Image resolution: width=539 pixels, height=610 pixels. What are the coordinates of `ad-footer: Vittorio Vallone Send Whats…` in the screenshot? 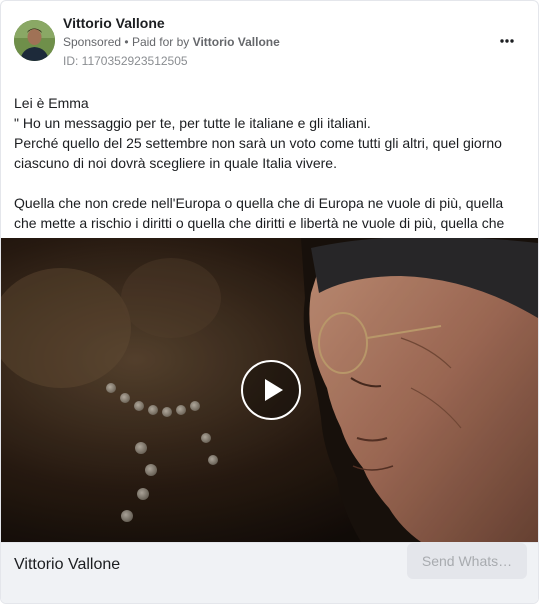 It's located at (269, 572).